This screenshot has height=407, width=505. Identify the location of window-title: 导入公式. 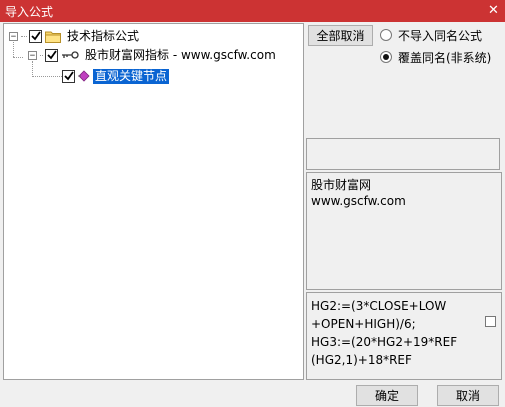
(29, 12).